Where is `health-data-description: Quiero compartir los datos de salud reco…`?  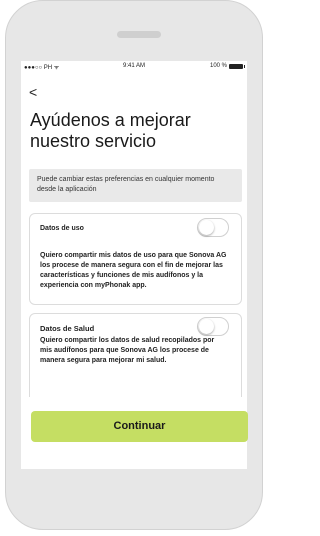 health-data-description: Quiero compartir los datos de salud reco… is located at coordinates (127, 350).